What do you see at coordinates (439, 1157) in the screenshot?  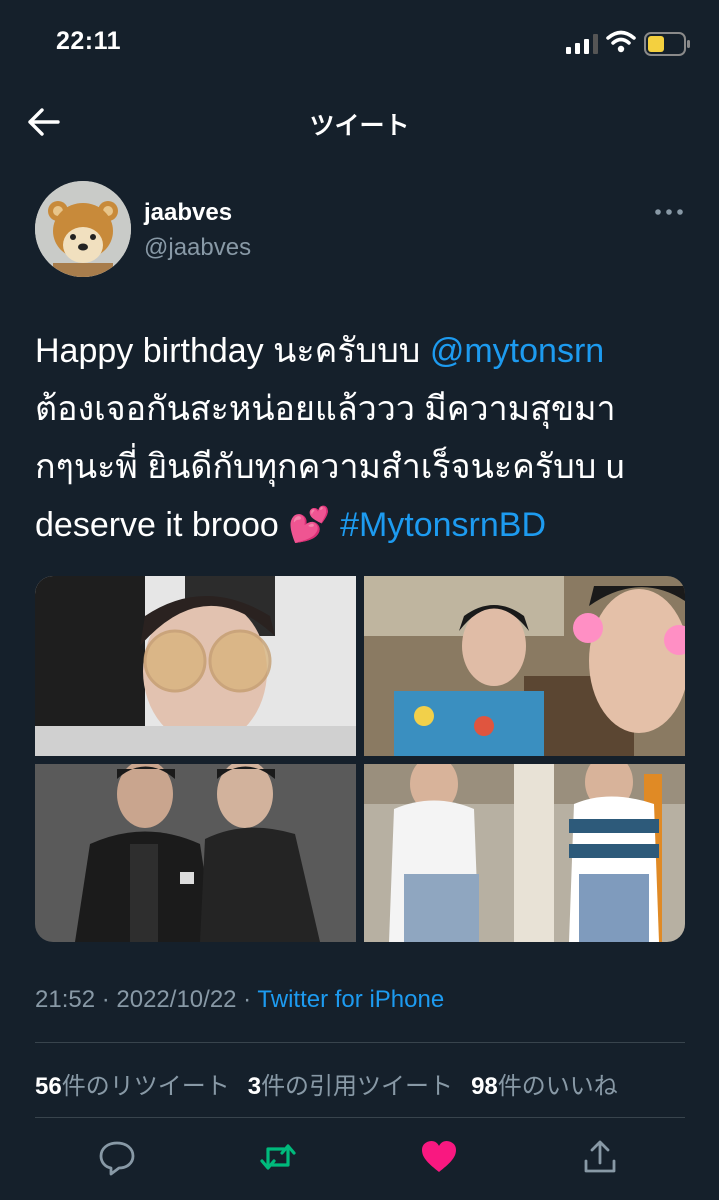 I see `heart-icon` at bounding box center [439, 1157].